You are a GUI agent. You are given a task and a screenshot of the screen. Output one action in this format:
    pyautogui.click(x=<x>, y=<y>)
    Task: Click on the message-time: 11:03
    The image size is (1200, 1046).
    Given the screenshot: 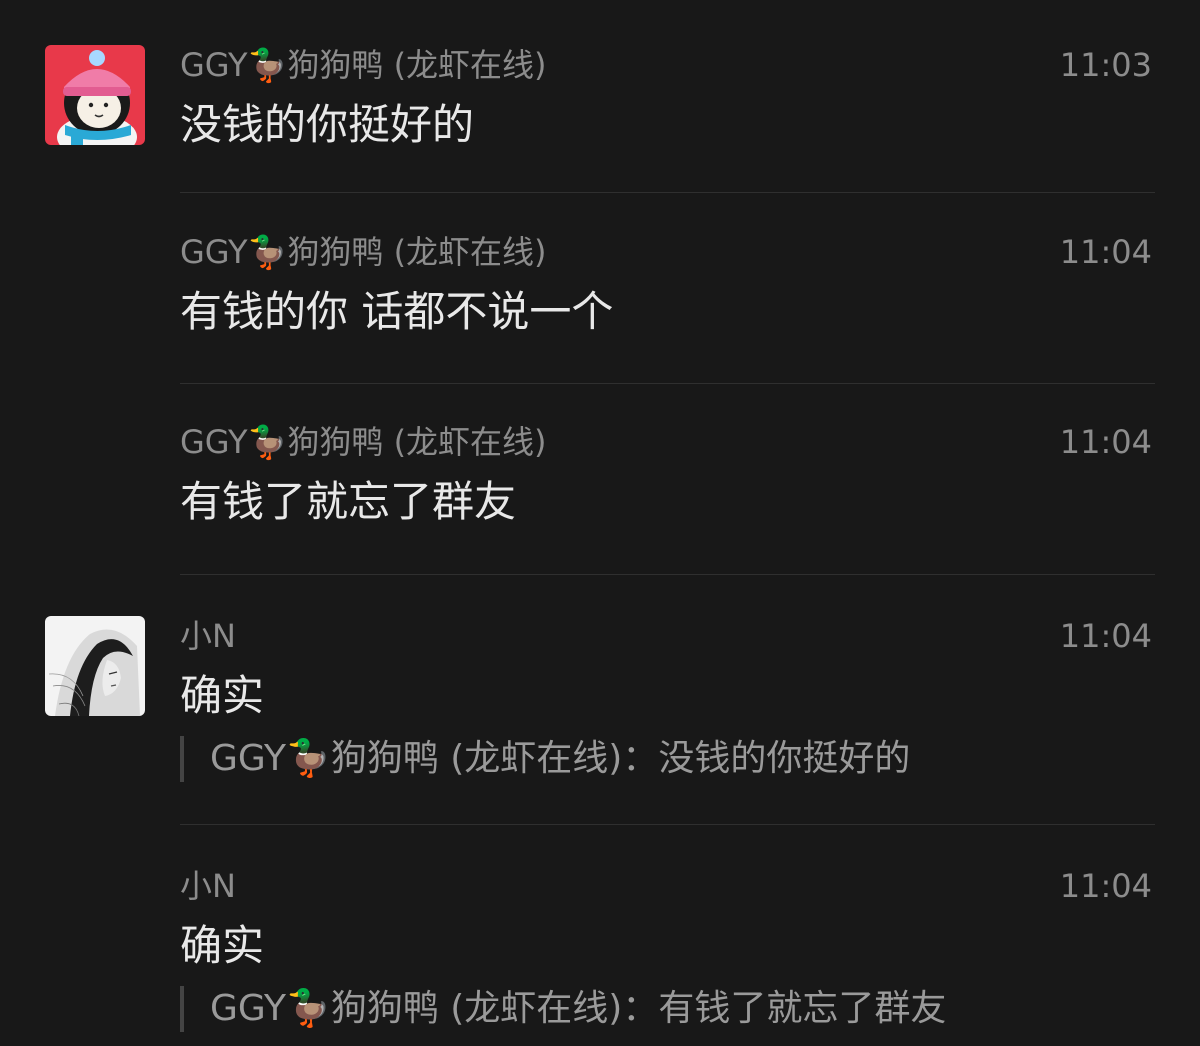 What is the action you would take?
    pyautogui.click(x=1105, y=65)
    